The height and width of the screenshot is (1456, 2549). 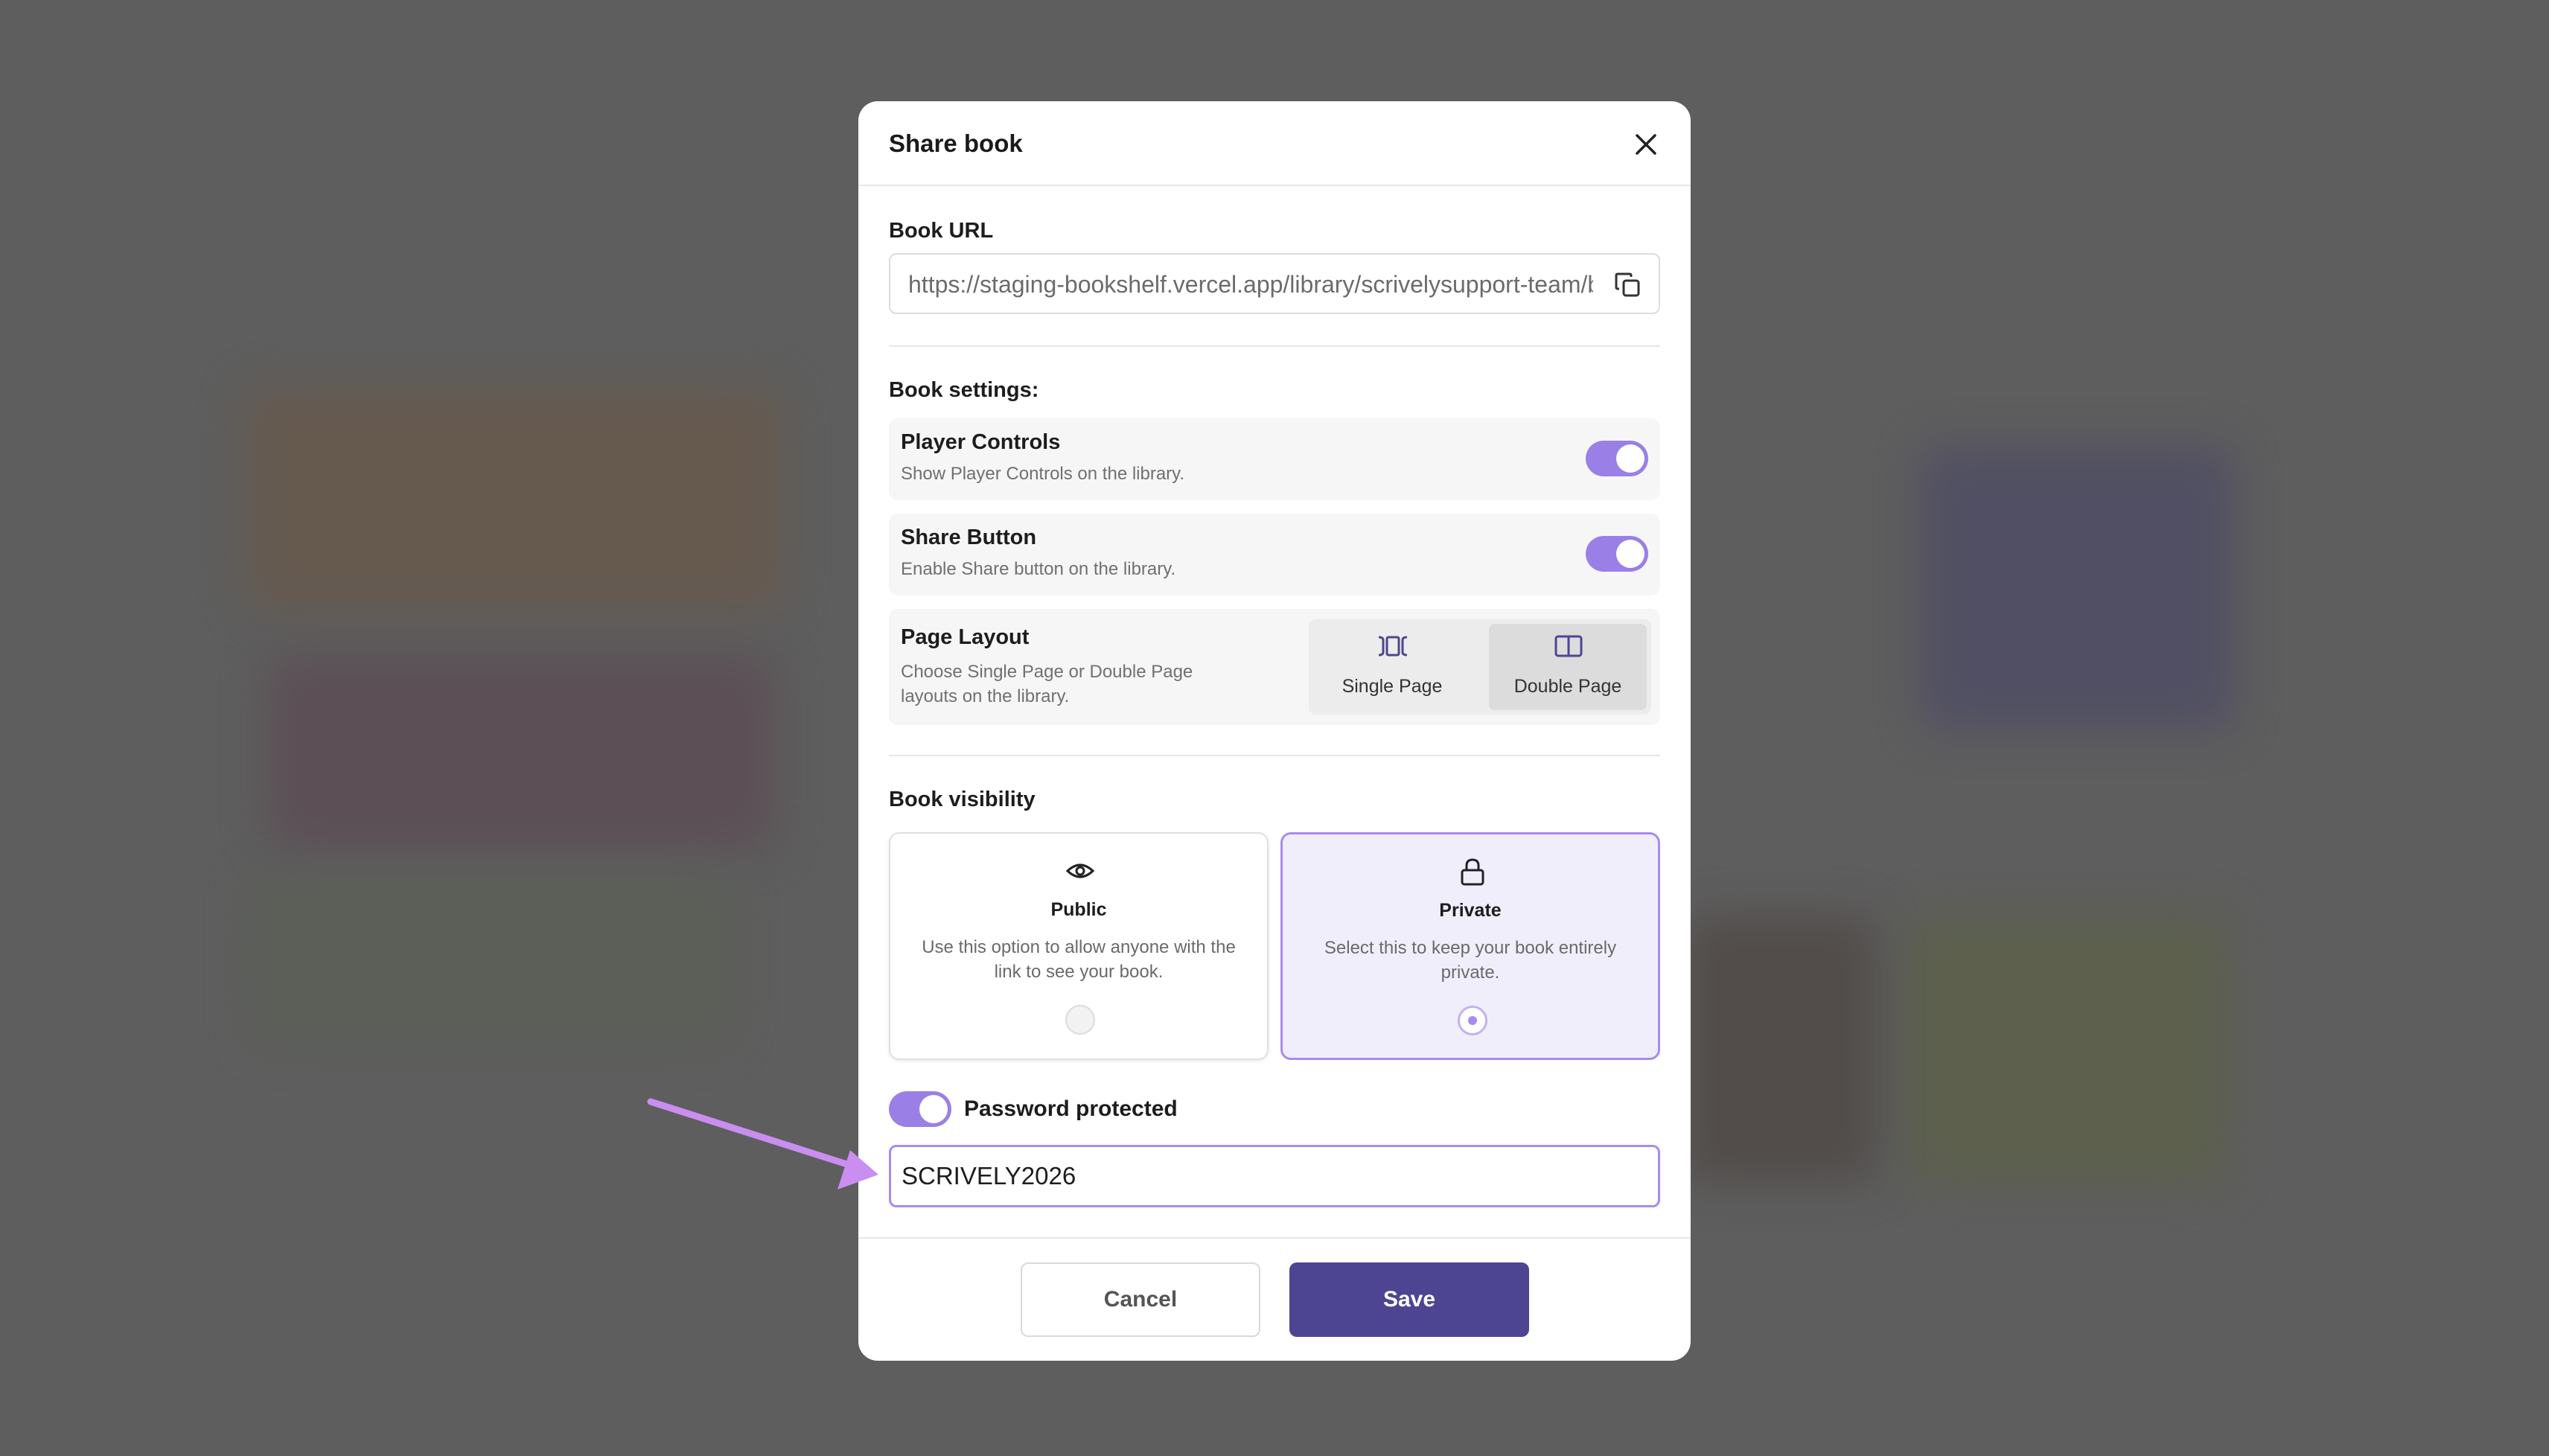 I want to click on password-protected-toggle, so click(x=920, y=1109).